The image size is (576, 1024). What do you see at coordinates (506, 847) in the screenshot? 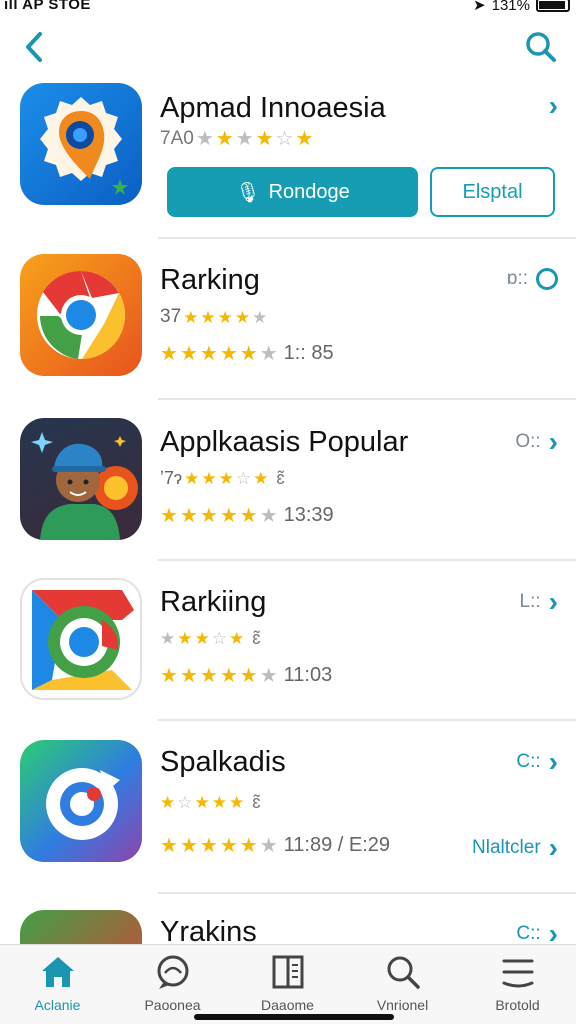
I see `extra-link-text: Nlaltcler` at bounding box center [506, 847].